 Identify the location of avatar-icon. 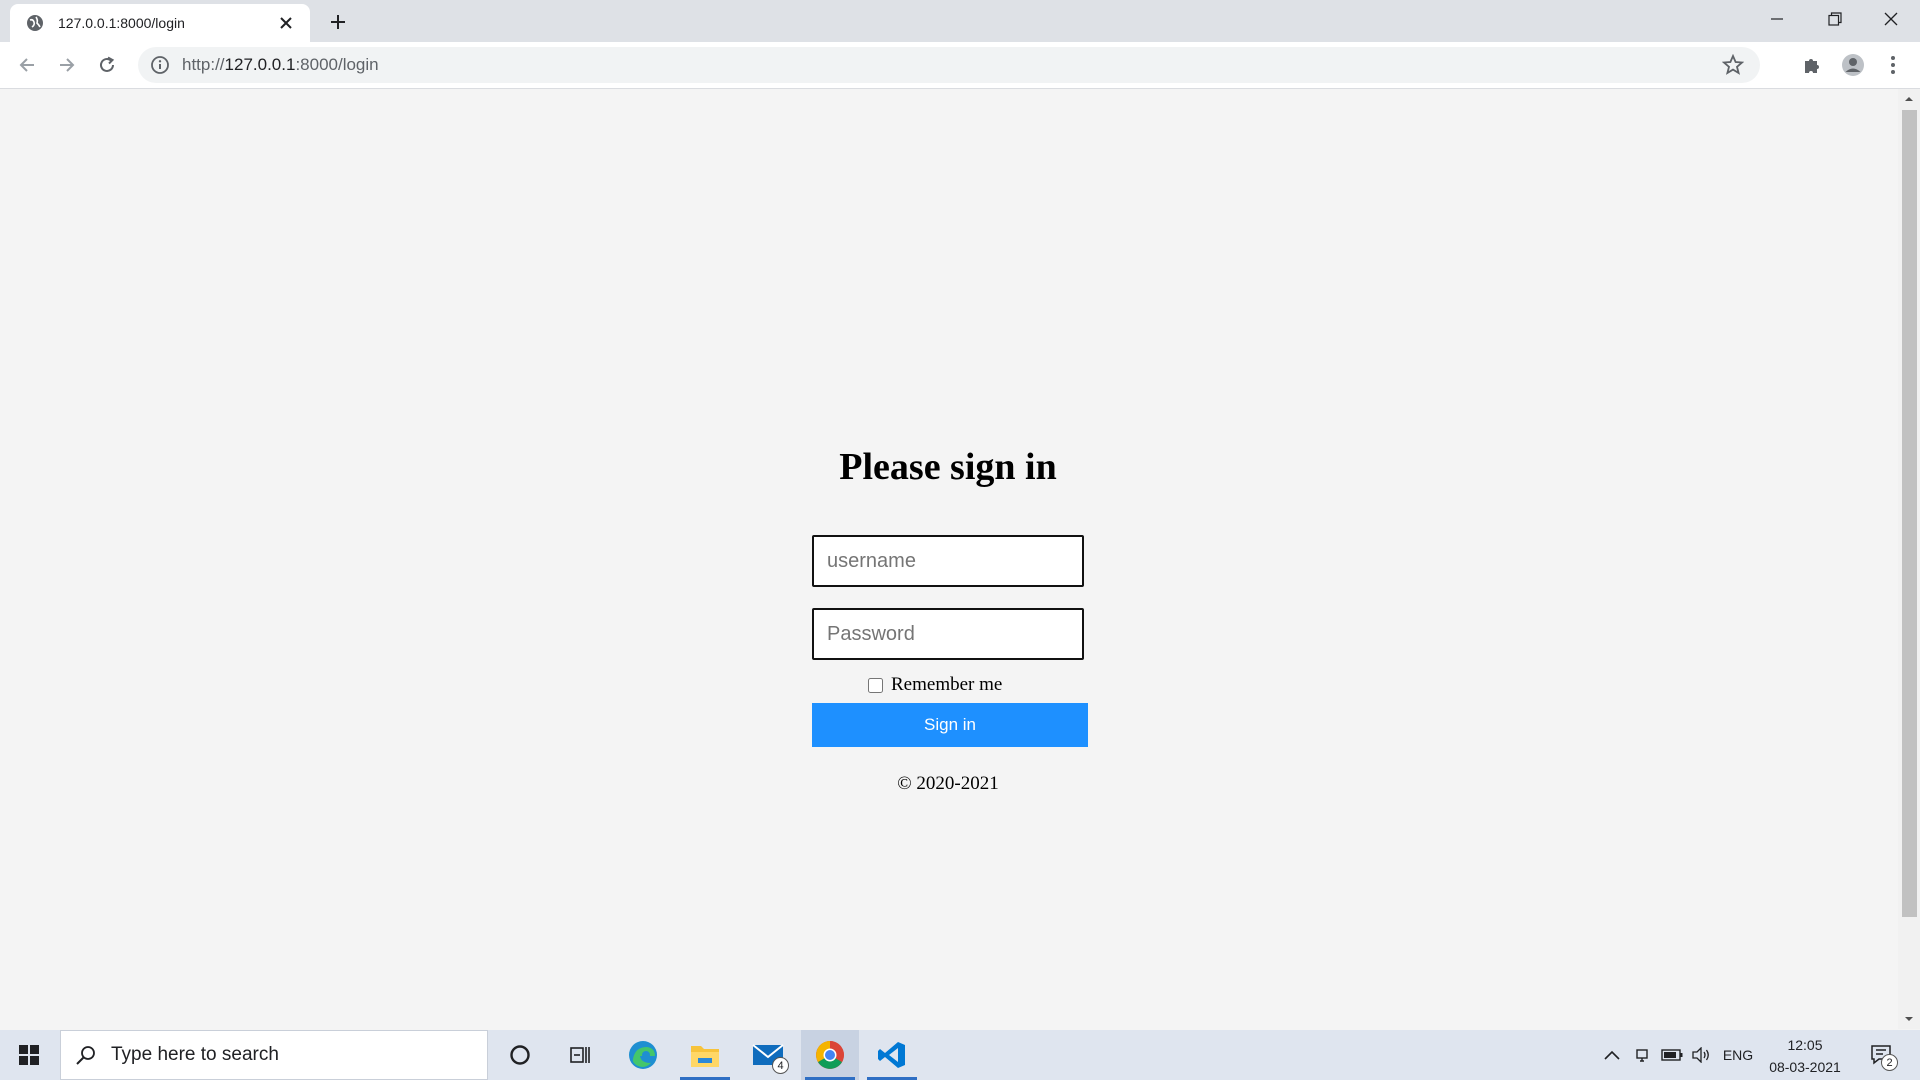
(1853, 65).